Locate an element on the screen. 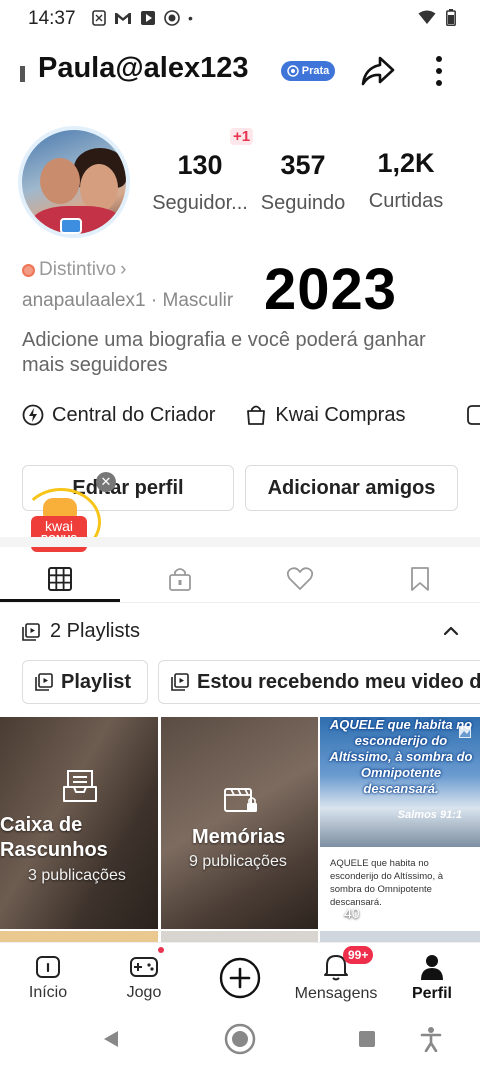 The image size is (480, 1066). nav-home: Início is located at coordinates (48, 978).